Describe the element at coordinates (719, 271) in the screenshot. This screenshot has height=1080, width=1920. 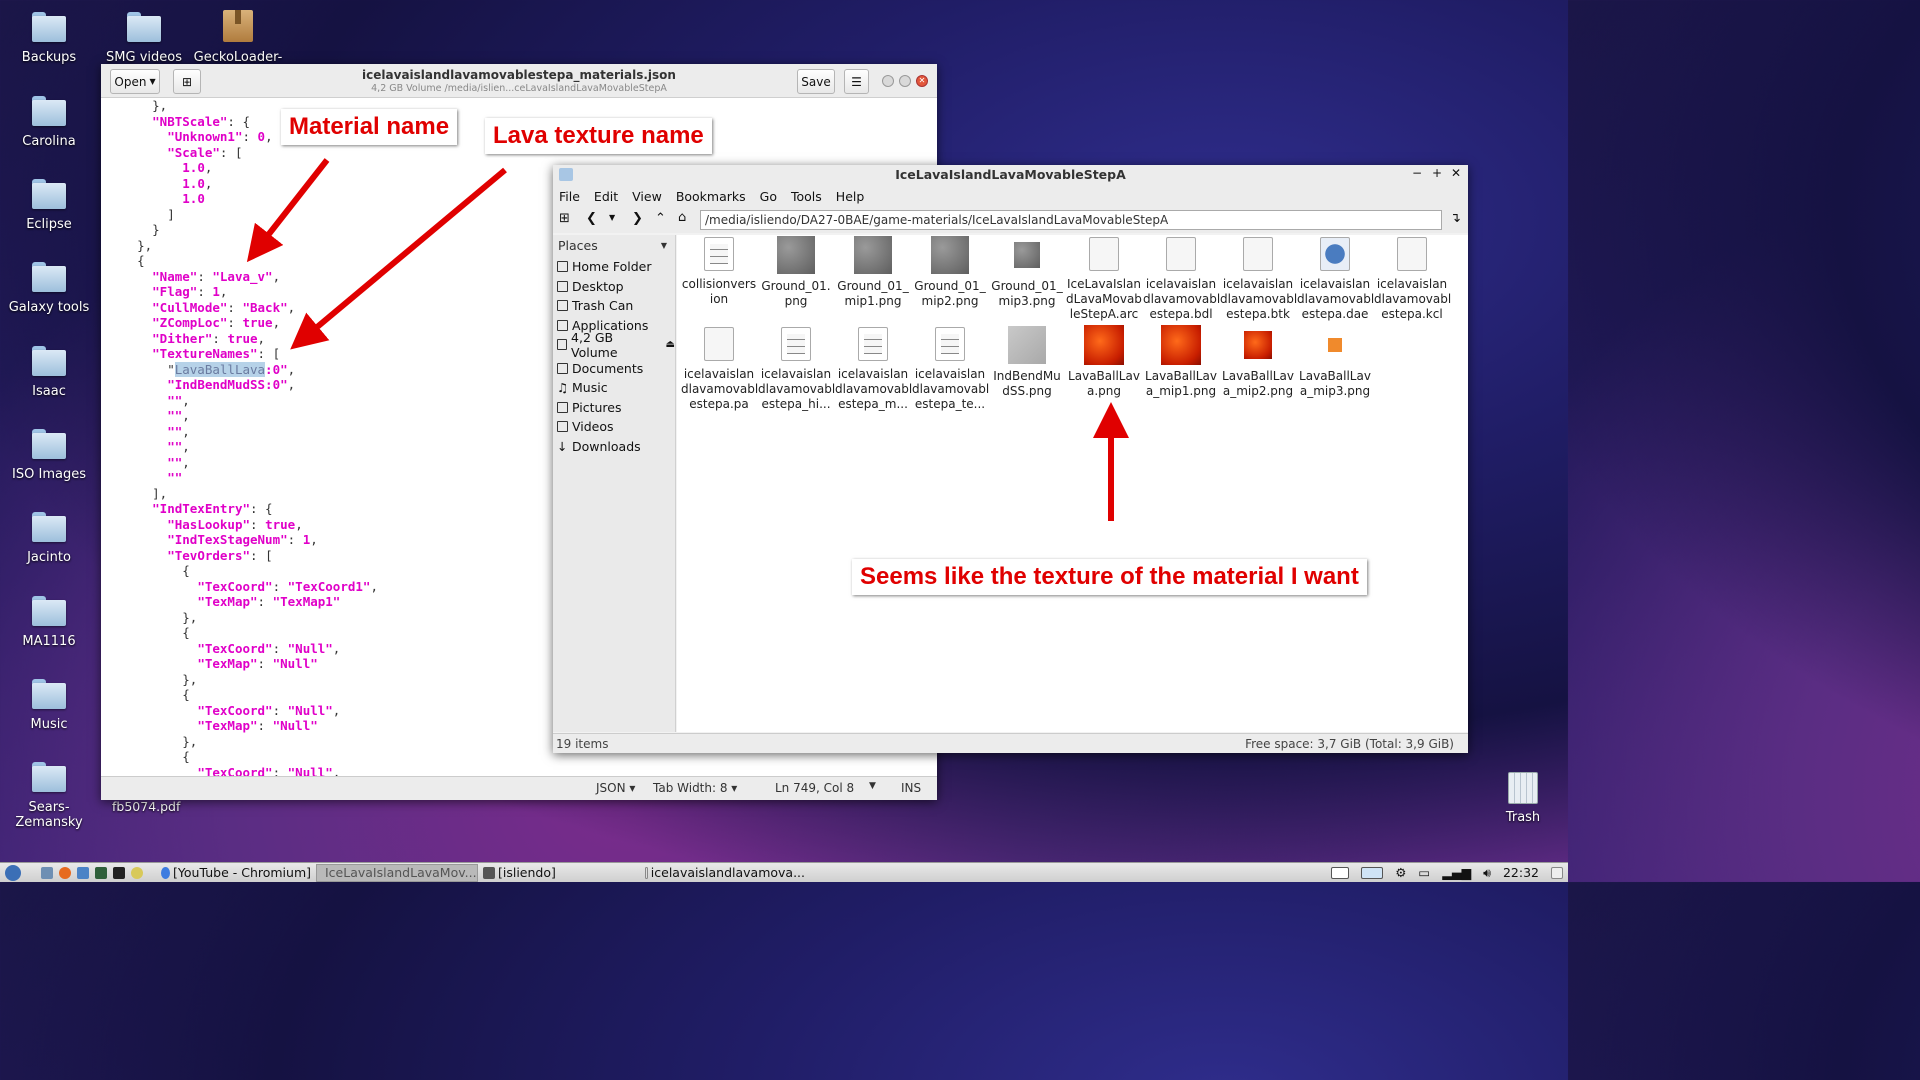
I see `file-item: collisionvers ion` at that location.